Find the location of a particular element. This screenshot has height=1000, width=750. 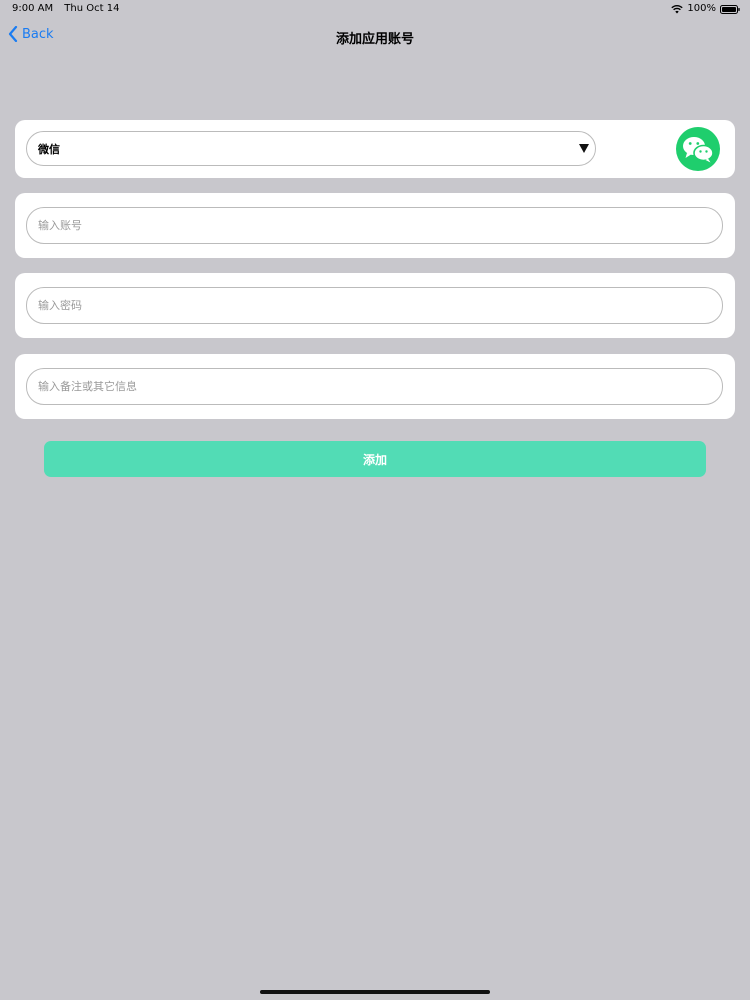

dropdown-arrow-icon is located at coordinates (584, 148).